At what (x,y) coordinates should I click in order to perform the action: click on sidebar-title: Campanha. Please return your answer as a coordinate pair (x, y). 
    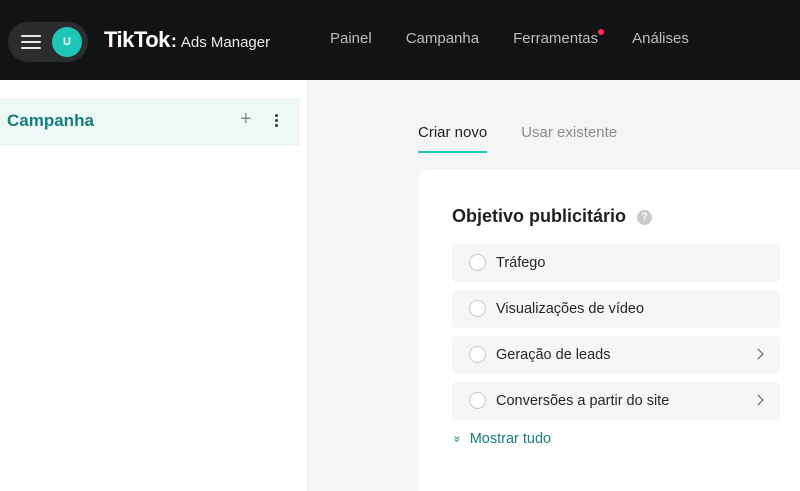
    Looking at the image, I should click on (50, 120).